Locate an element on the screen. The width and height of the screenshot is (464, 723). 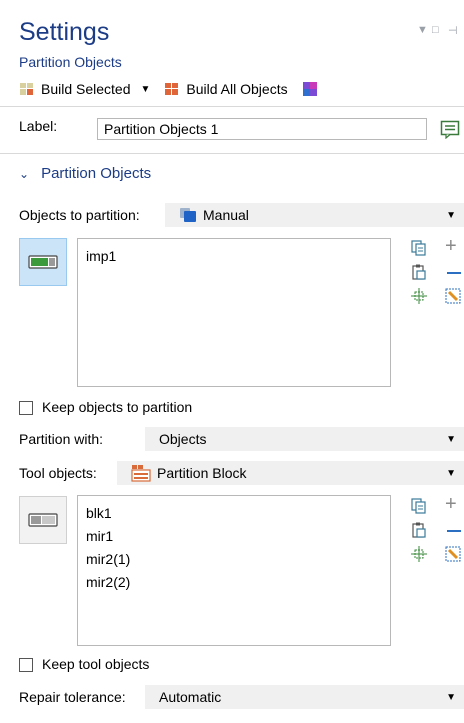
label-row: Label: is located at coordinates (38, 126).